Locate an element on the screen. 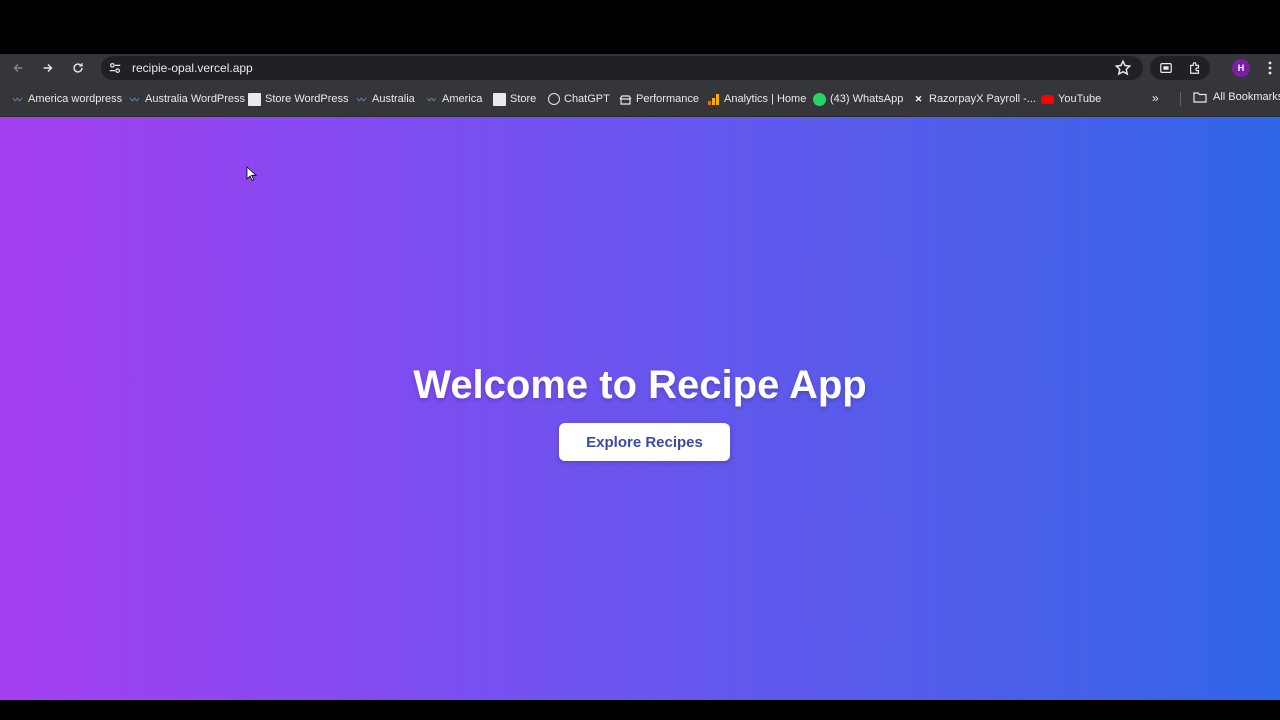  letterbox-bottom is located at coordinates (640, 710).